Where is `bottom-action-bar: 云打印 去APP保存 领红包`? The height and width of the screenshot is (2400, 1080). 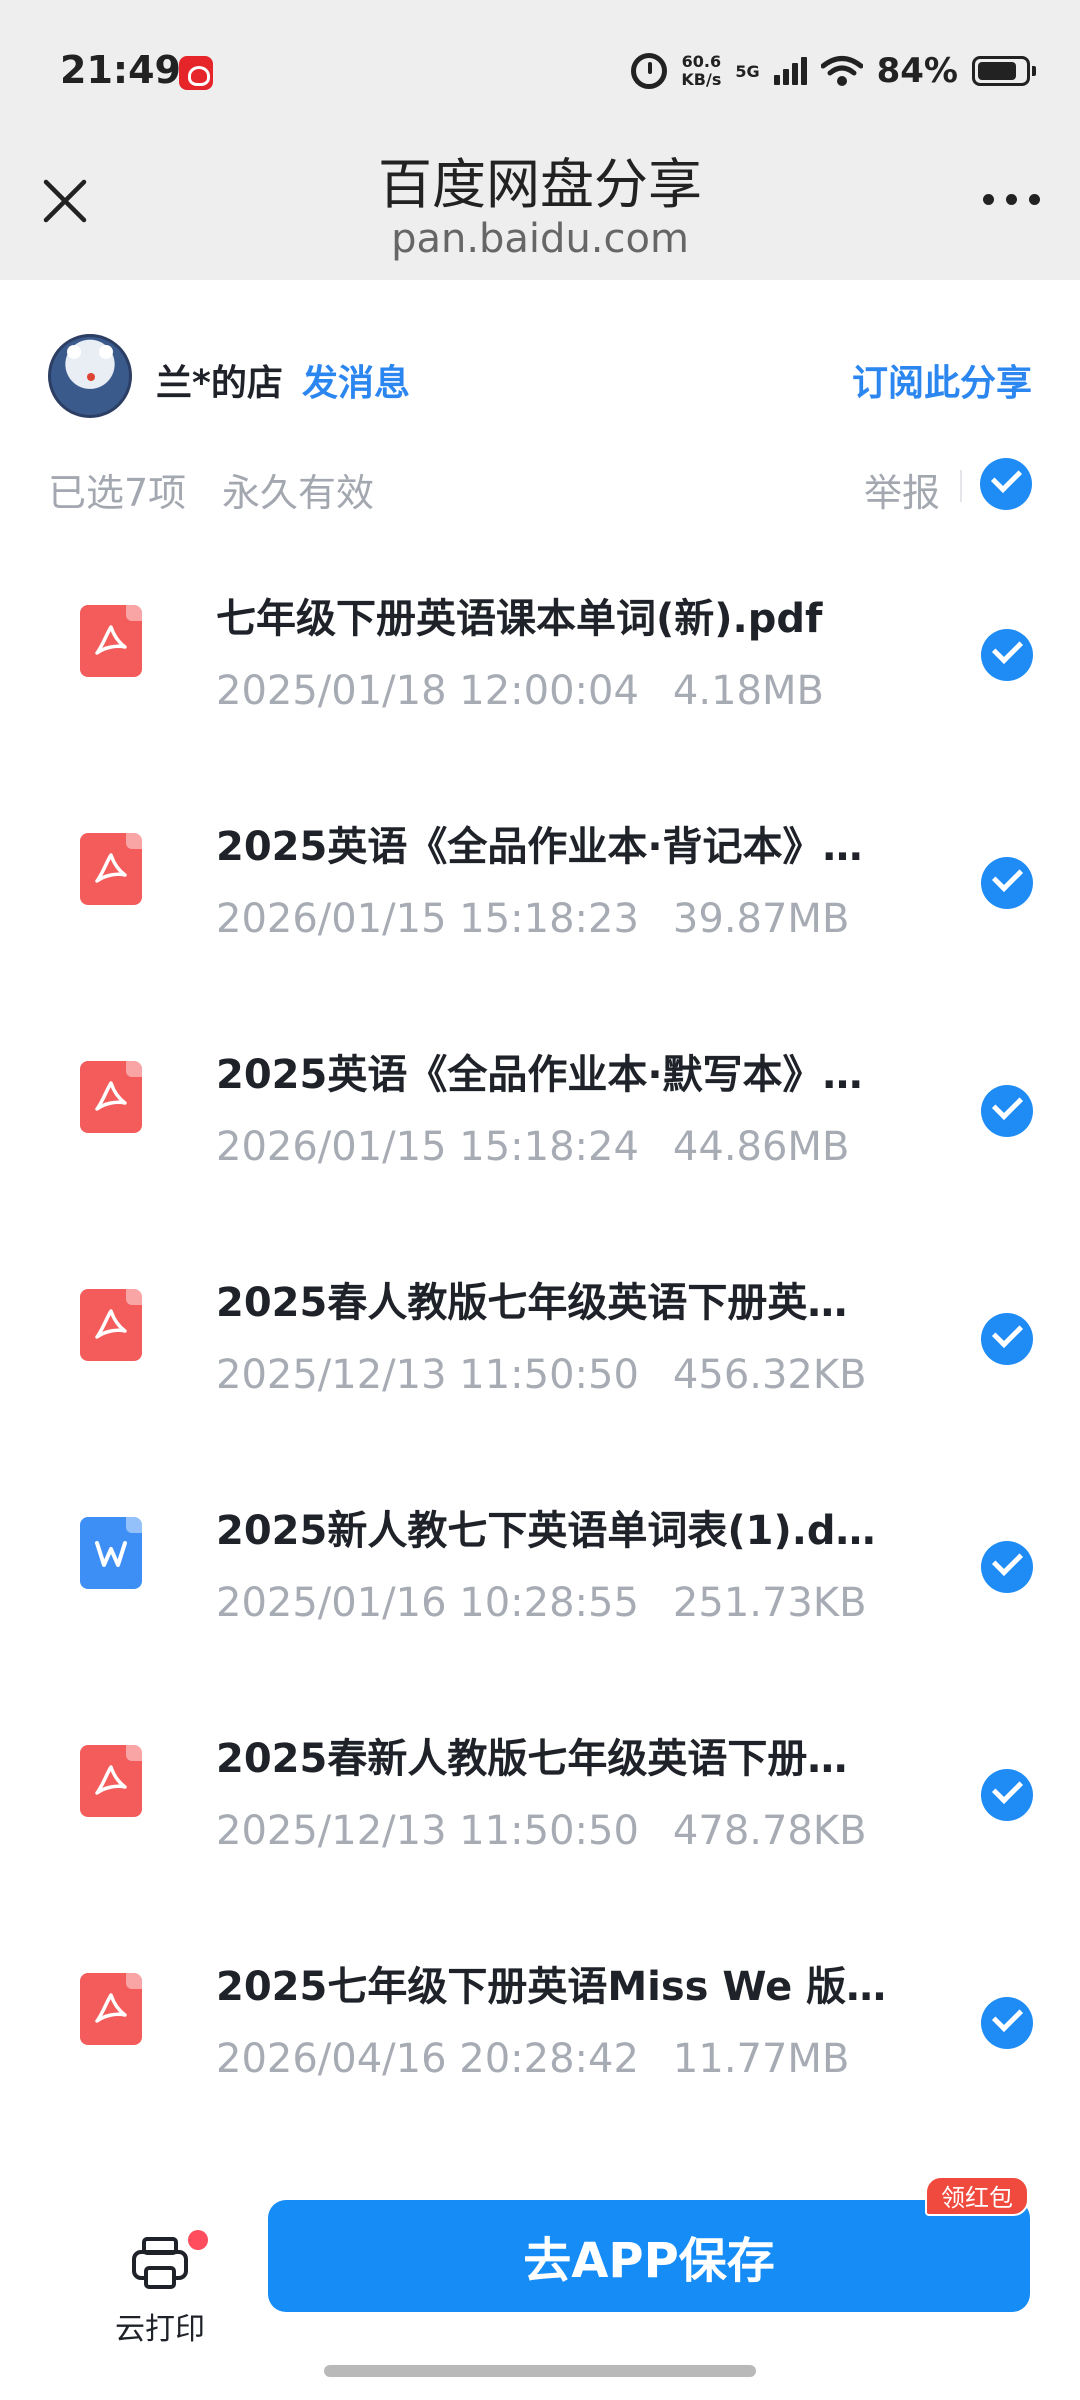 bottom-action-bar: 云打印 去APP保存 领红包 is located at coordinates (540, 2280).